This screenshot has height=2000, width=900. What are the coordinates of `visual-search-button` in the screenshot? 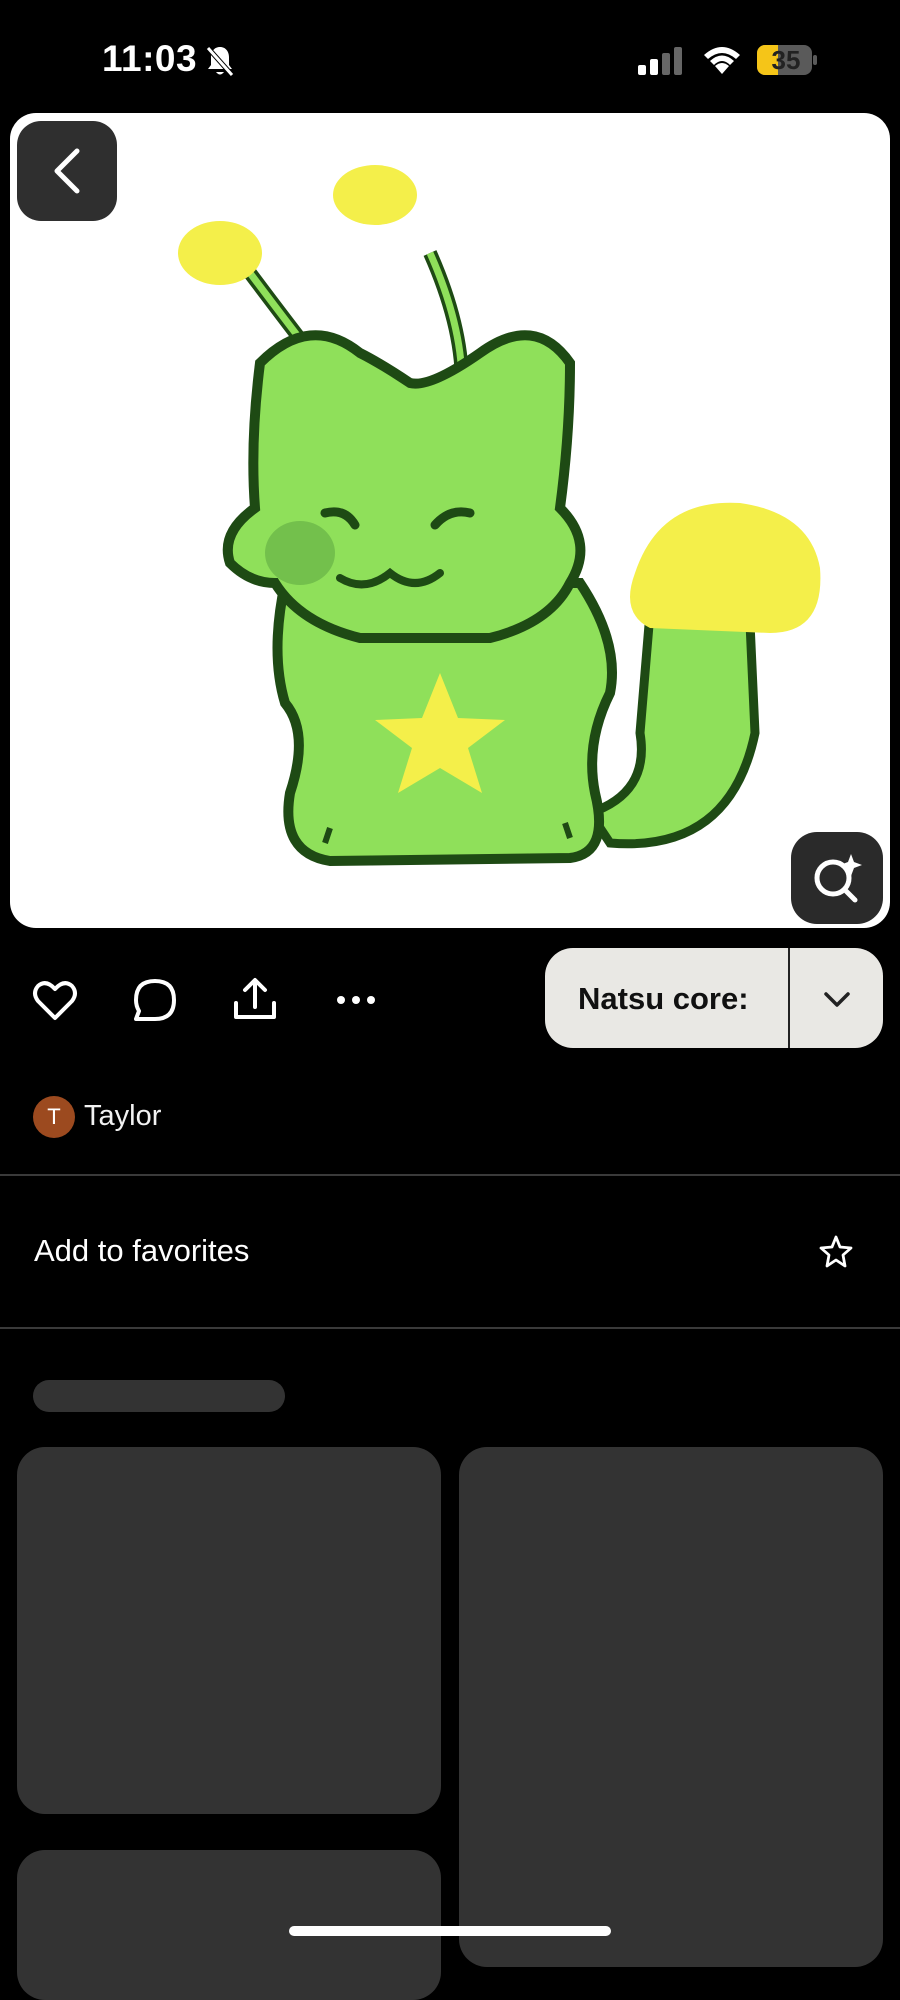 It's located at (837, 878).